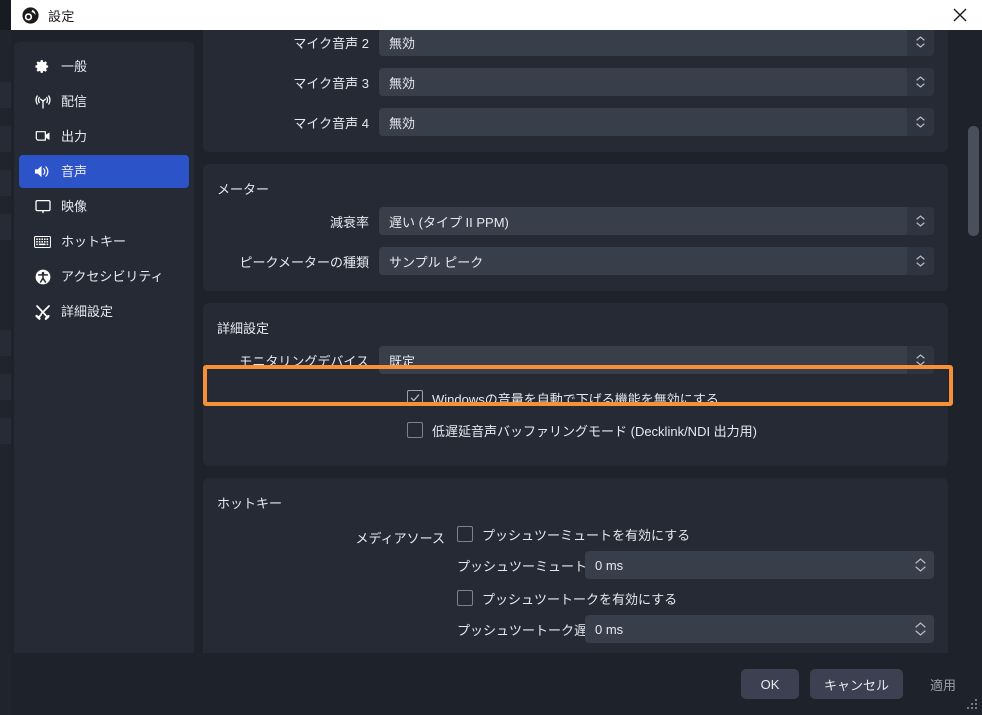 This screenshot has width=982, height=715. I want to click on monitor-icon, so click(42, 206).